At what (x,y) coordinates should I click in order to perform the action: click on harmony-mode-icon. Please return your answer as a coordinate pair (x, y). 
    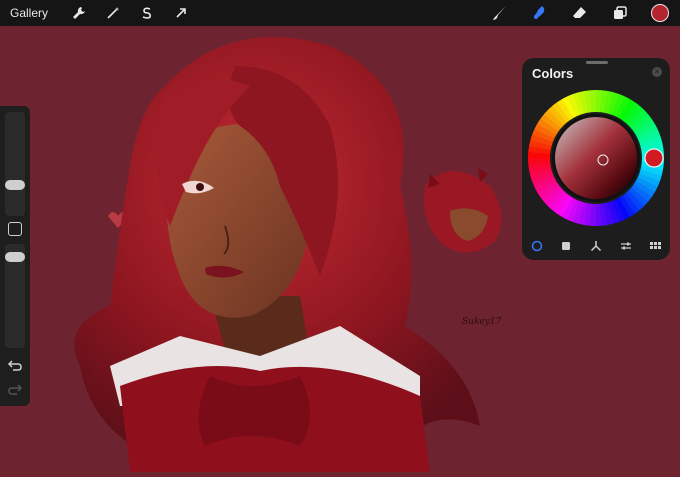
    Looking at the image, I should click on (596, 246).